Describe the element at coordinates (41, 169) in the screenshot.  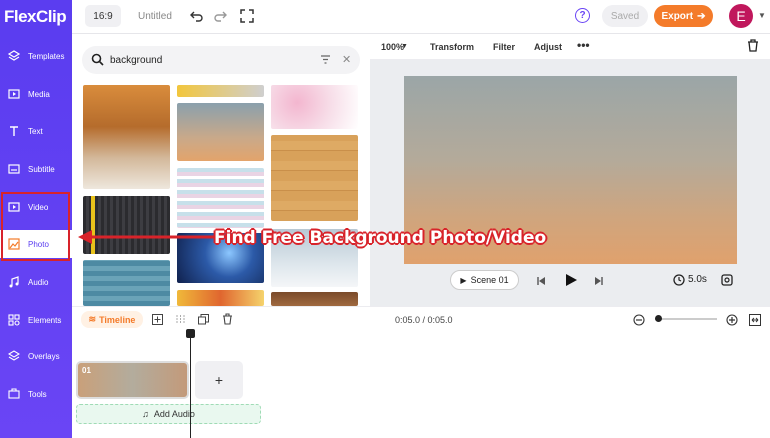
I see `sidebar-item-label: Subtitle` at that location.